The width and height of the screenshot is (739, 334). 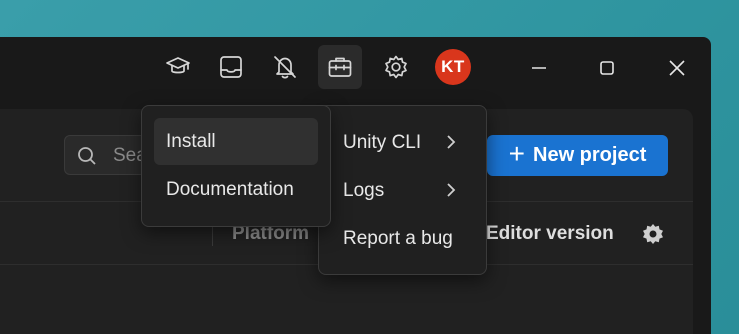 I want to click on new-project-label: New project, so click(x=590, y=155).